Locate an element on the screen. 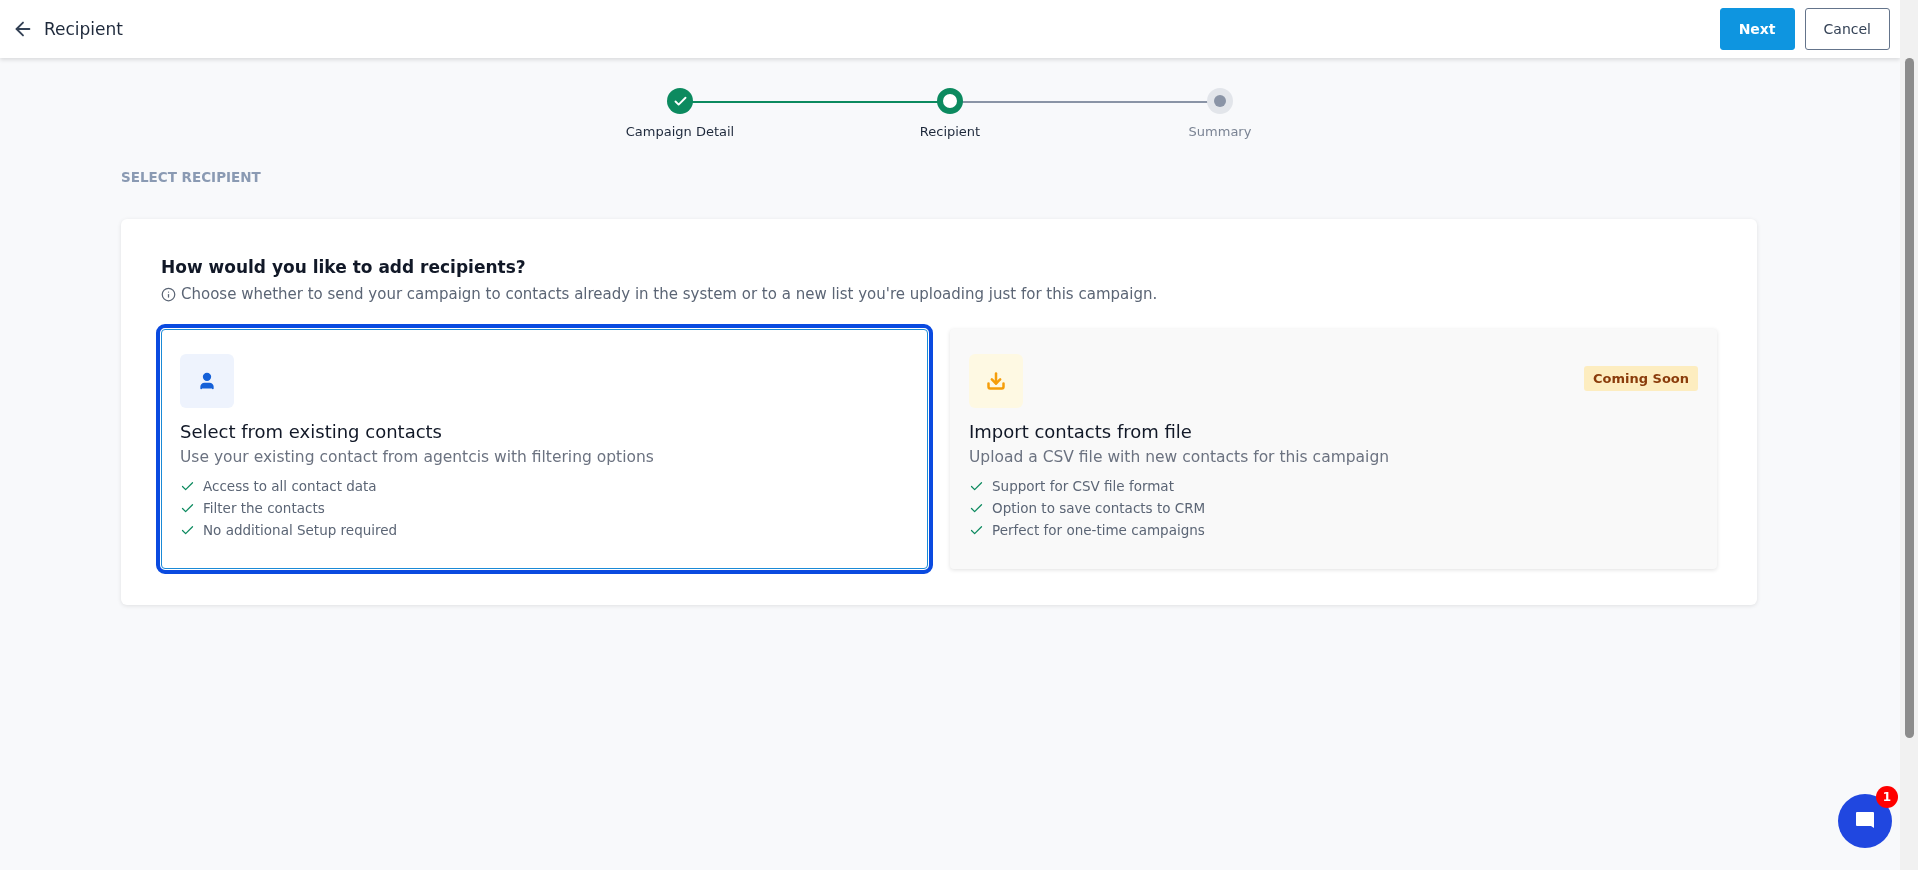 The width and height of the screenshot is (1918, 870). feature-text: Perfect for one-time campaigns is located at coordinates (1098, 530).